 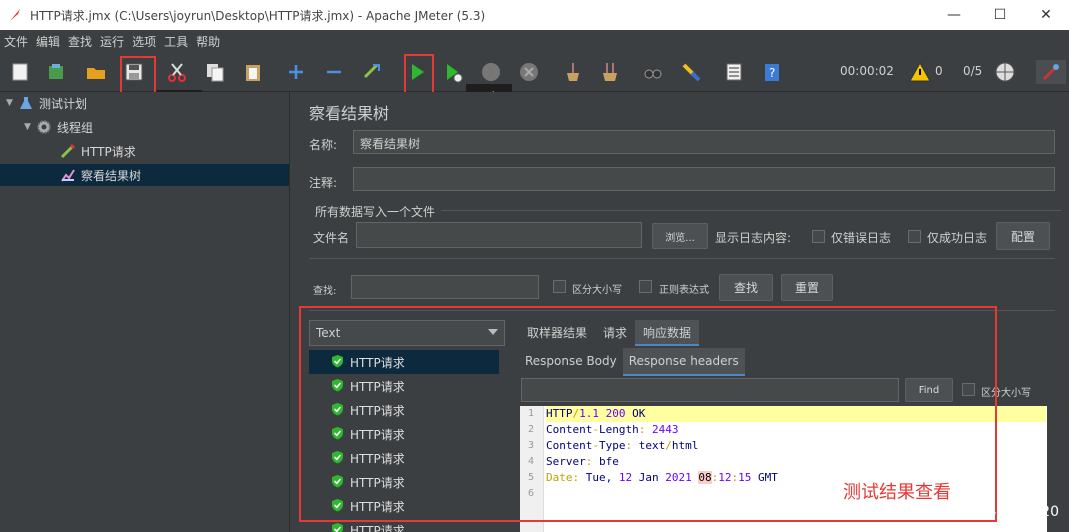 What do you see at coordinates (80, 41) in the screenshot?
I see `menu-search: 查找` at bounding box center [80, 41].